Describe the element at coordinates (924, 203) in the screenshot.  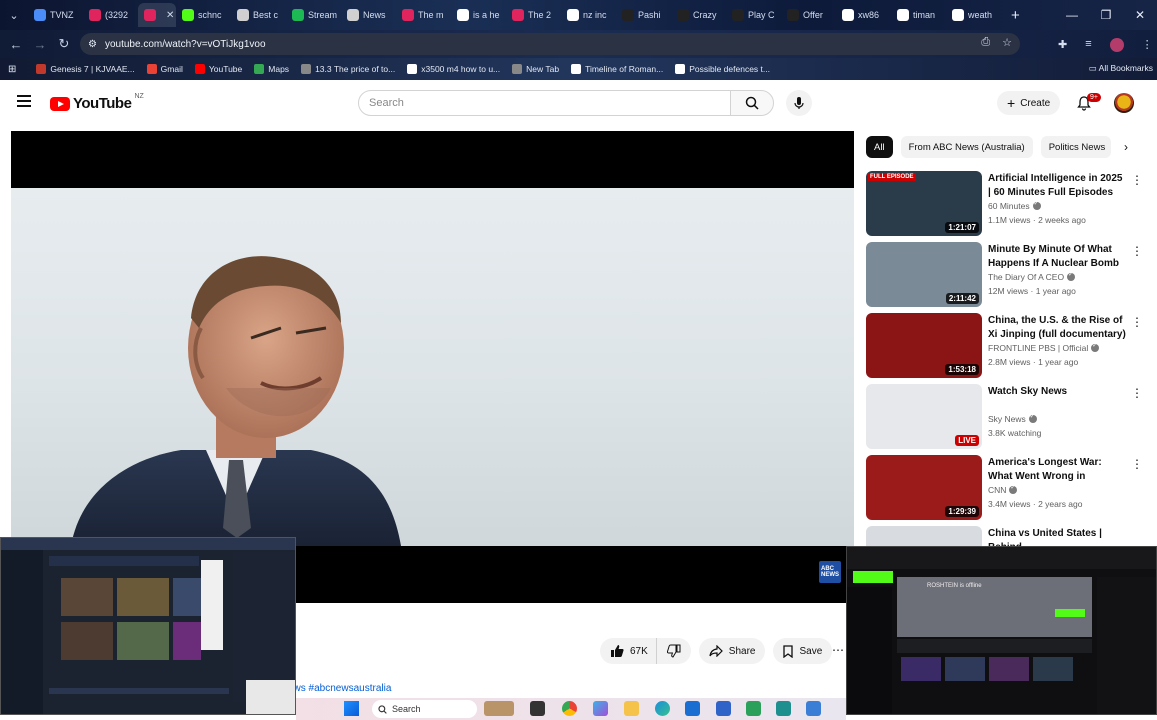
I see `video-thumbnail: FULL EPISODE 1:21:07` at that location.